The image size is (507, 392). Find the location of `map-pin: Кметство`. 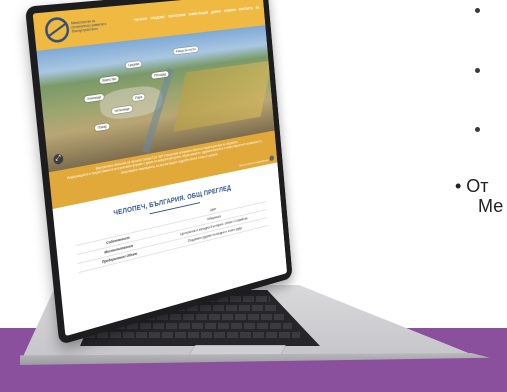

map-pin: Кметство is located at coordinates (109, 80).